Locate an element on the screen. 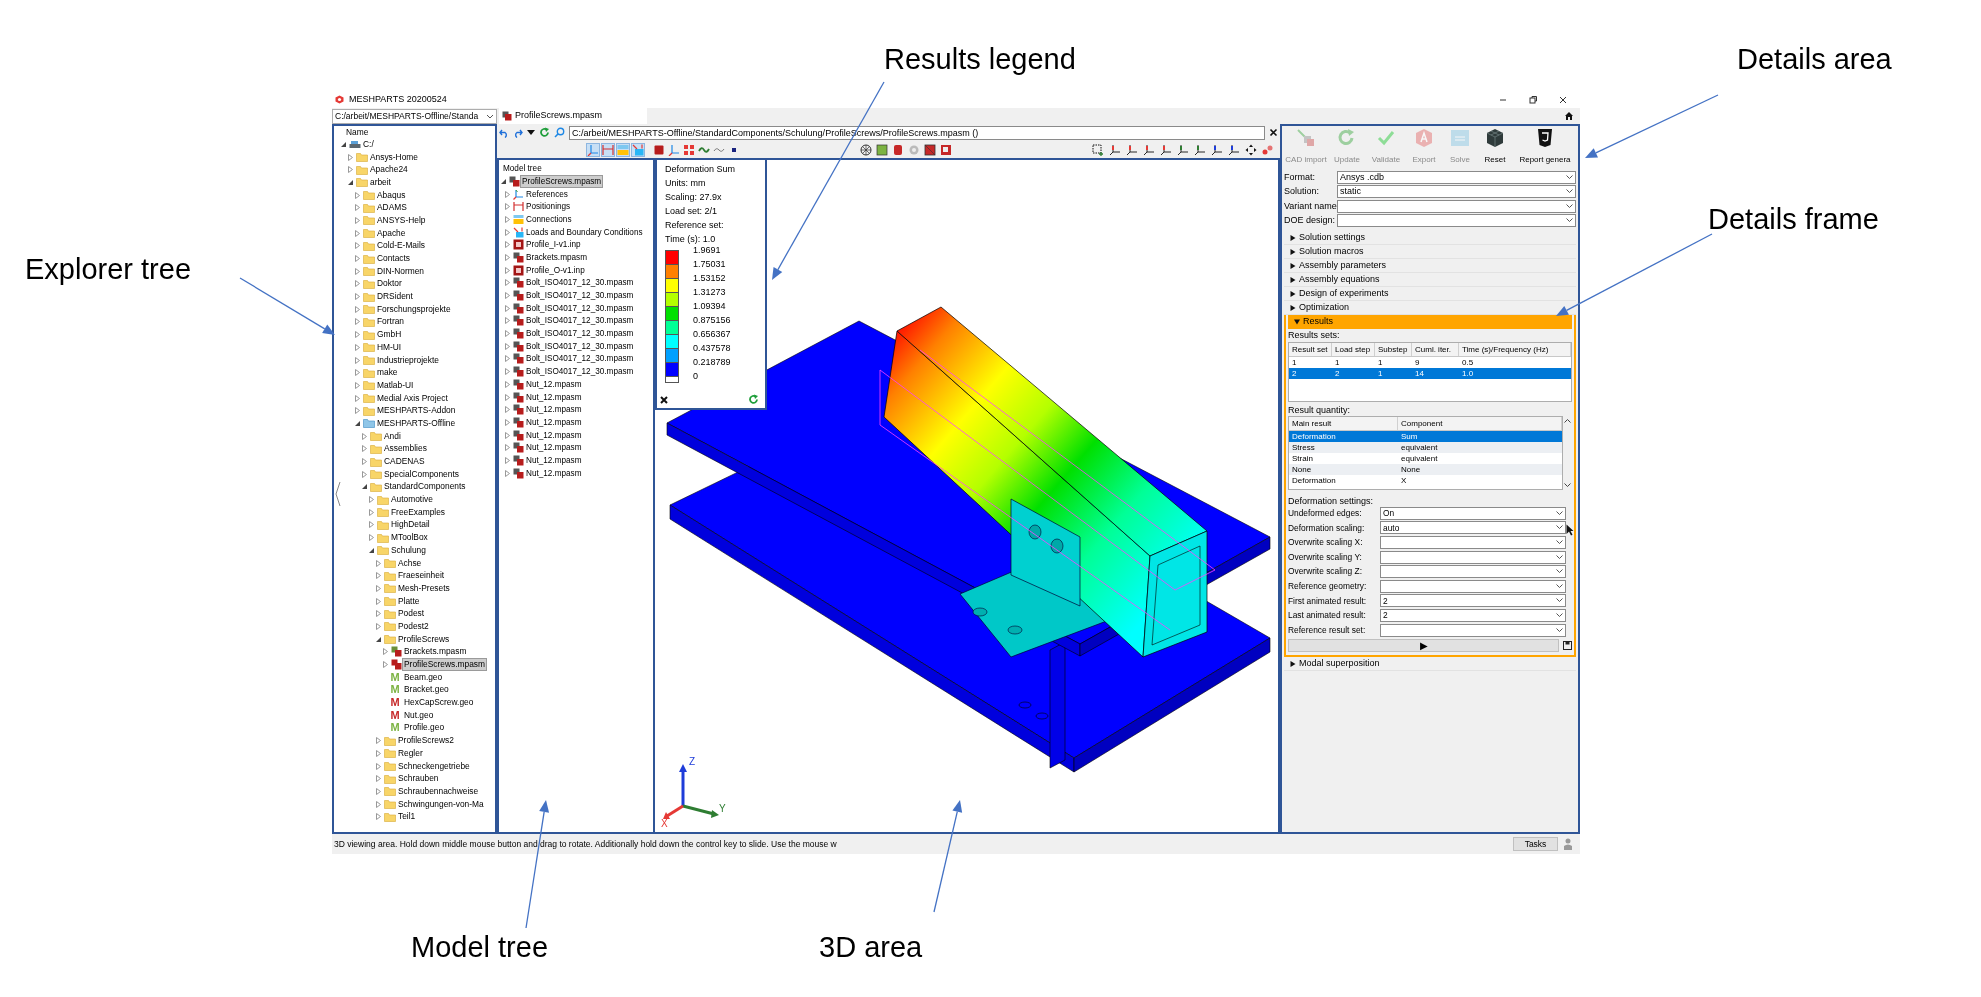 The image size is (1981, 997). tree-item: Apache is located at coordinates (391, 233).